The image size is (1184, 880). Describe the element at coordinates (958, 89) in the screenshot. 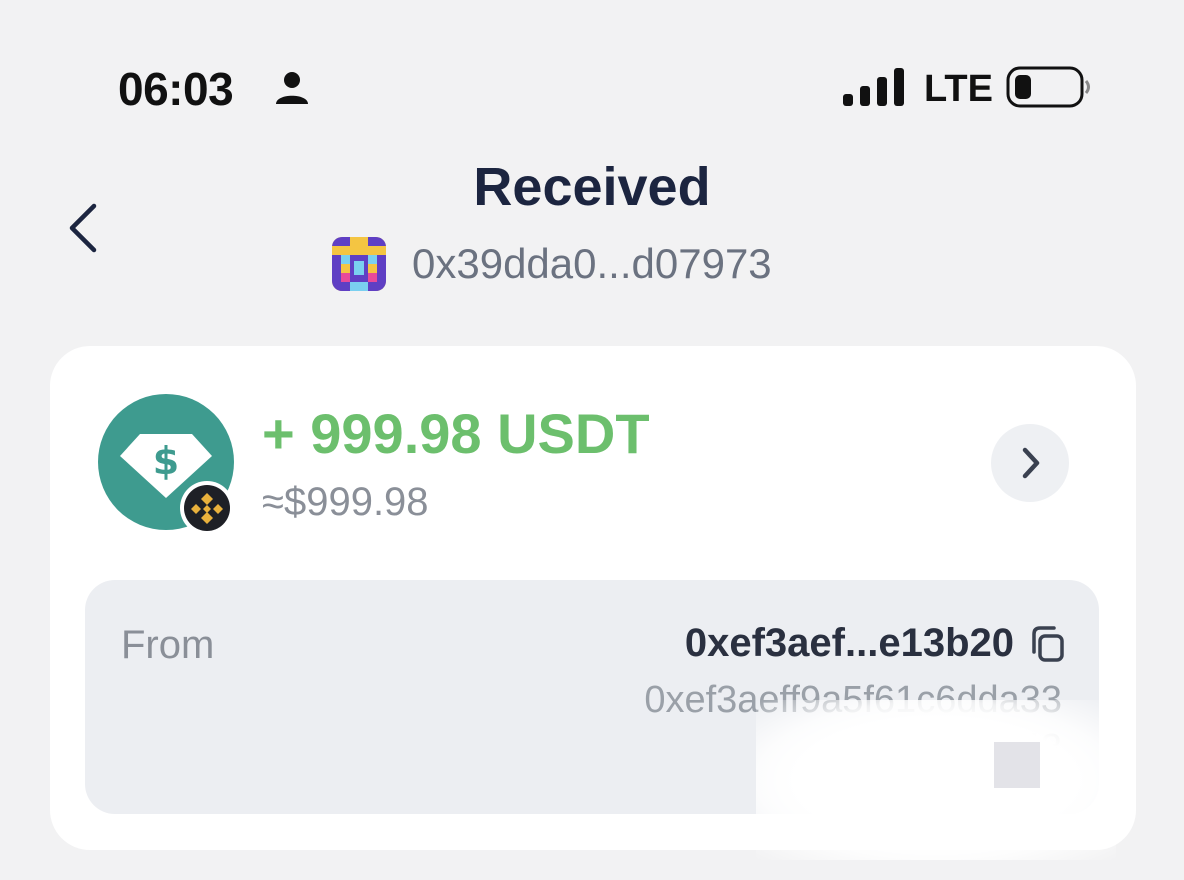

I see `network-type-label: LTE` at that location.